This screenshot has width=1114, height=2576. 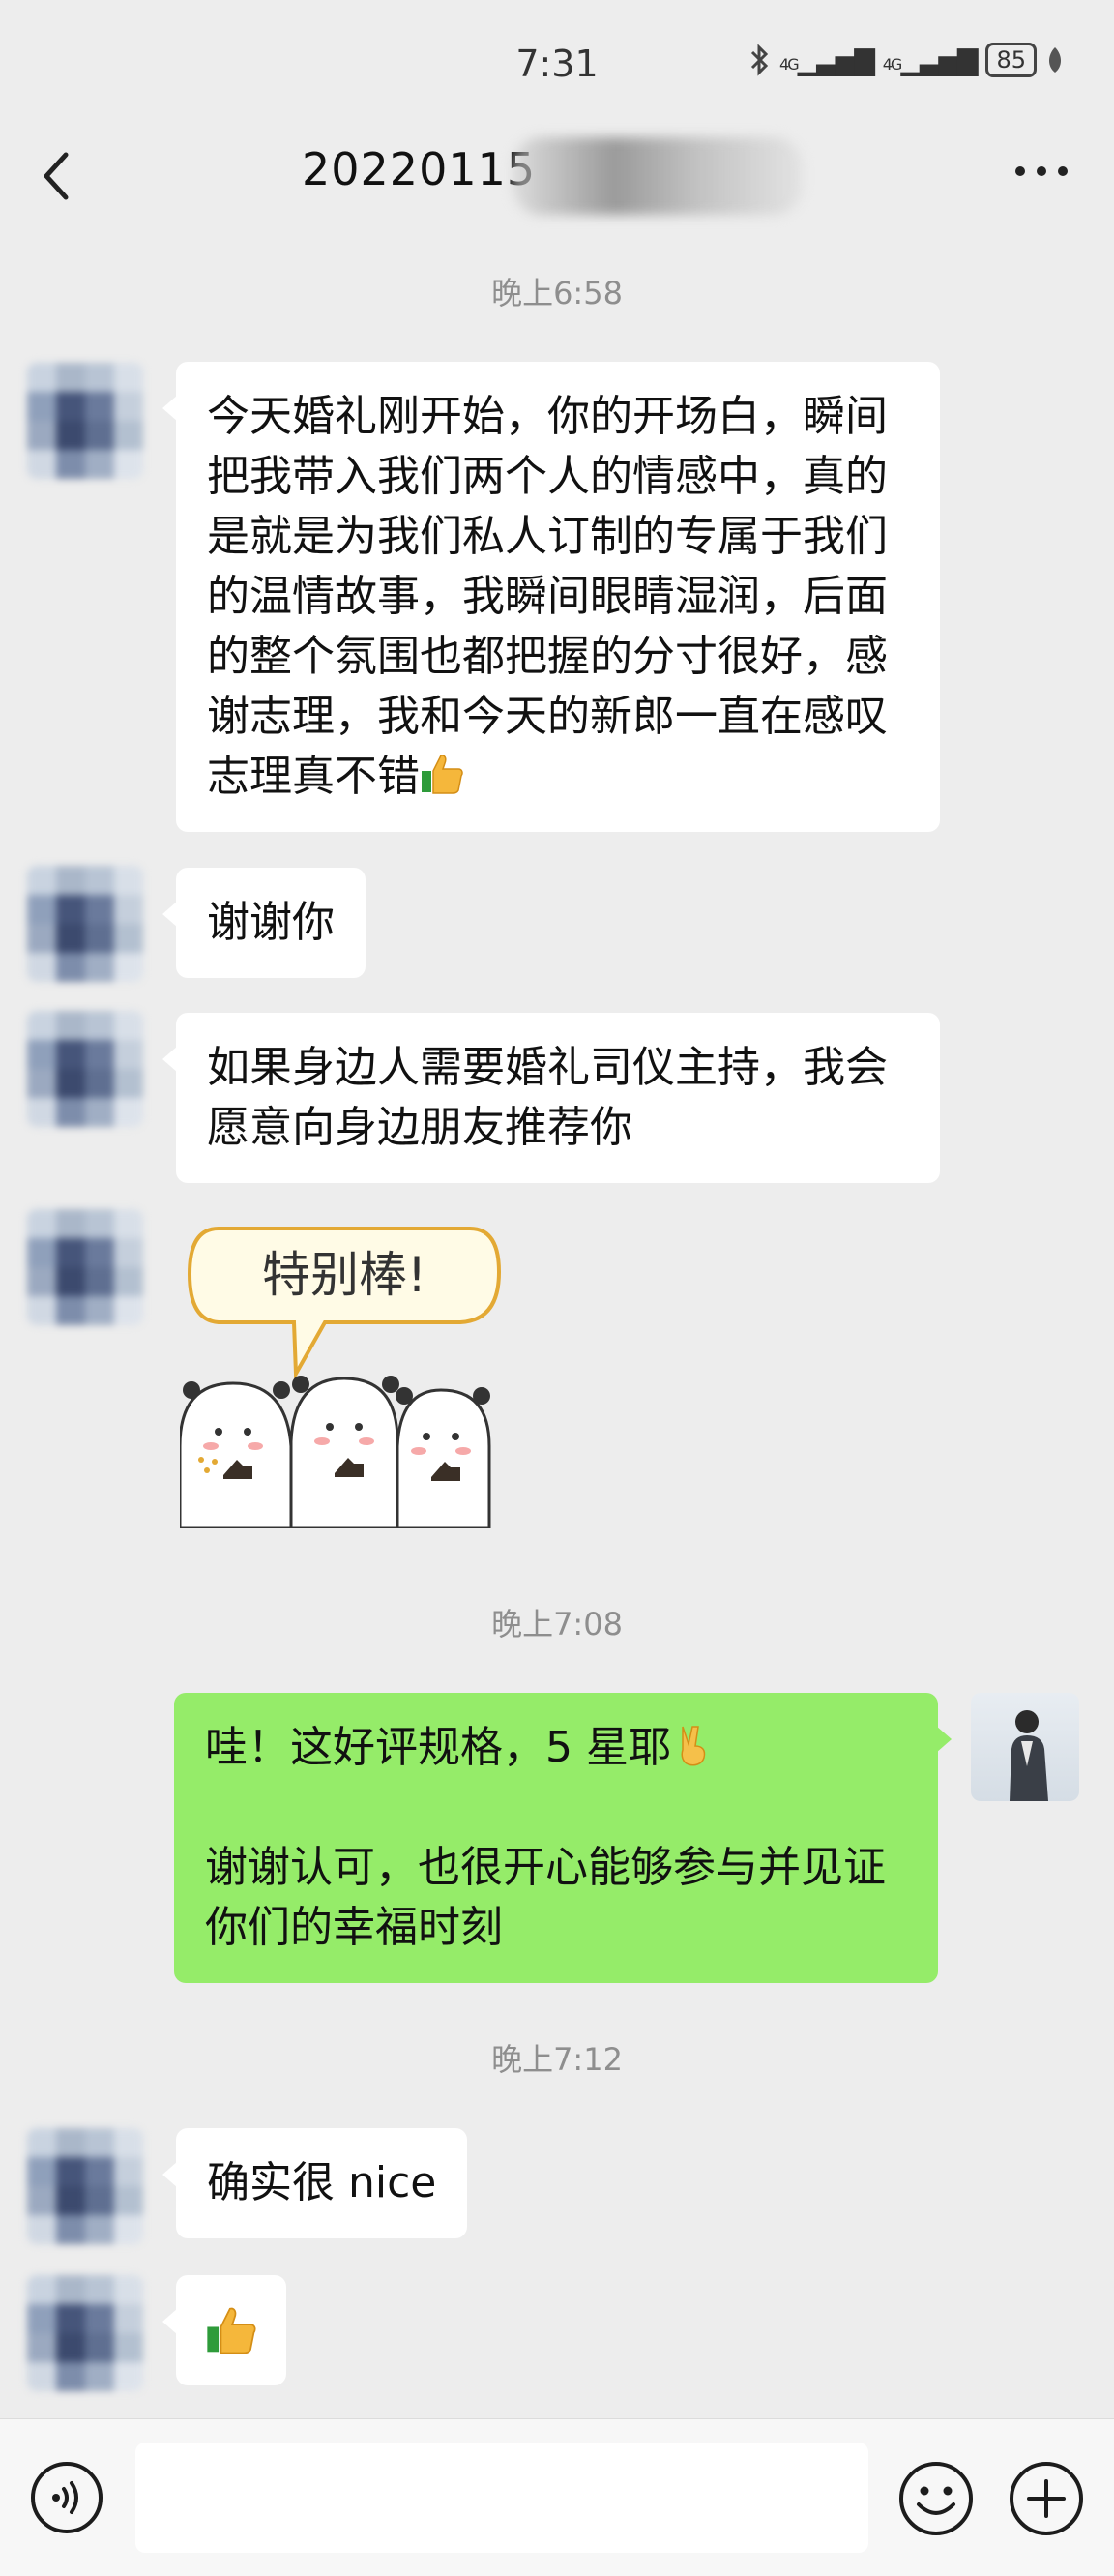 I want to click on message-text: 谢谢你, so click(x=271, y=923).